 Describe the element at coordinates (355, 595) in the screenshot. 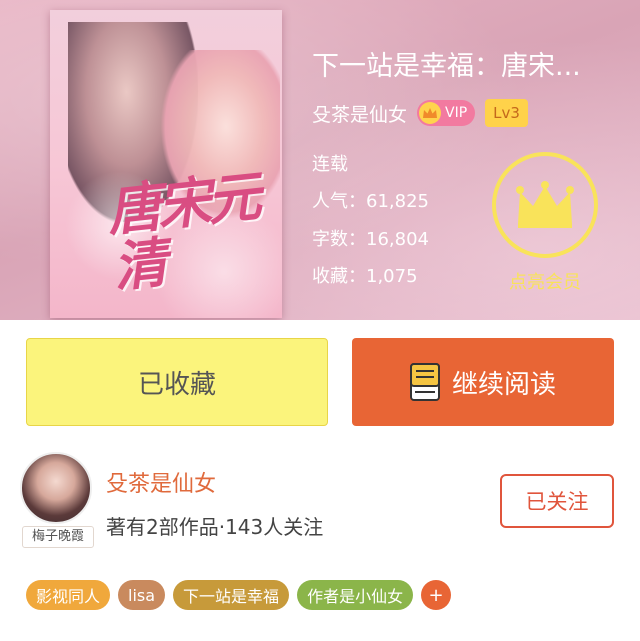

I see `tag-item: 作者是小仙女` at that location.